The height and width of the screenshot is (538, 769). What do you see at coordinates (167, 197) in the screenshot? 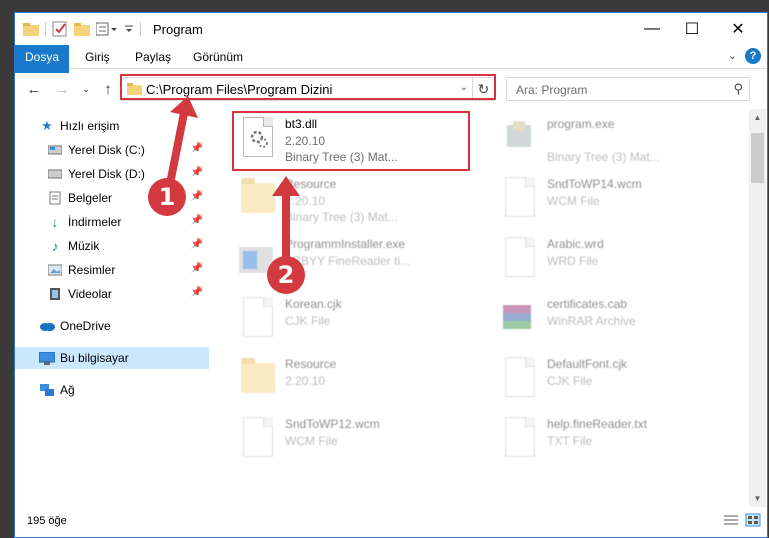
I see `step-marker-1: 1` at bounding box center [167, 197].